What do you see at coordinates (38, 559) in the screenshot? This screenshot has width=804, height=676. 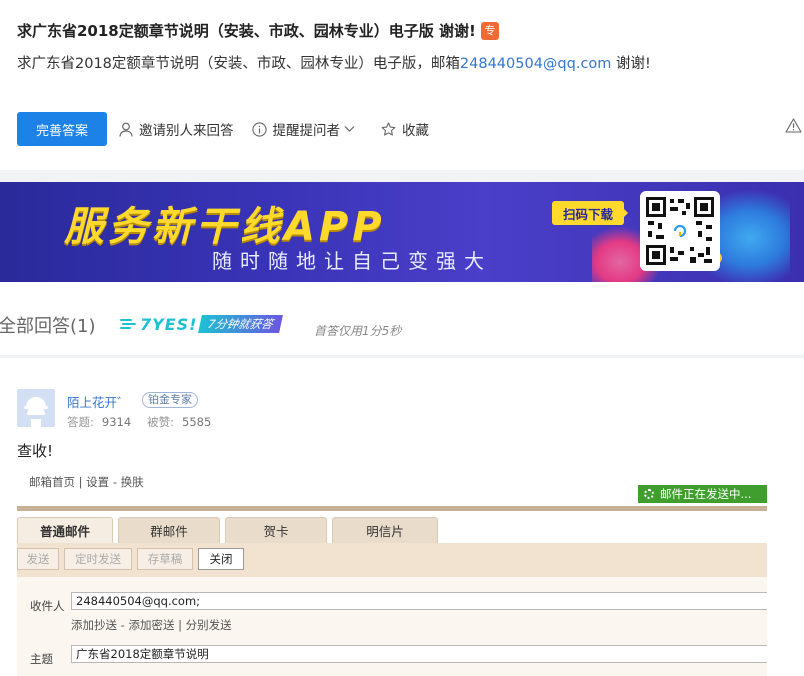 I see `mail-send-button: 发送` at bounding box center [38, 559].